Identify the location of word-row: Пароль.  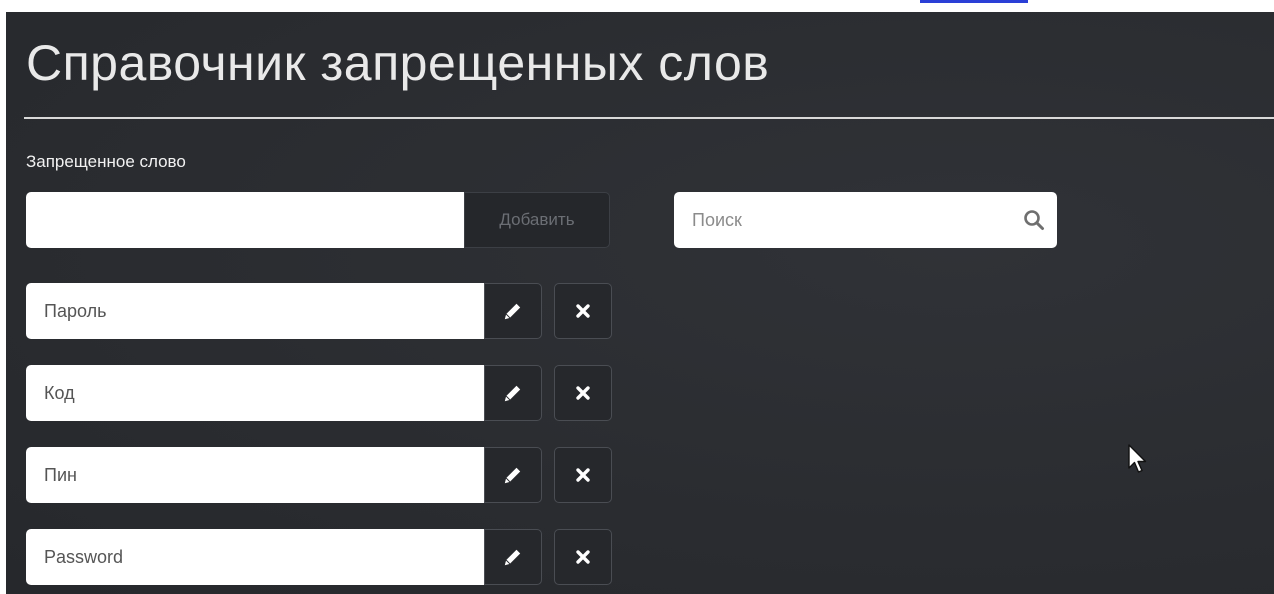
(319, 311).